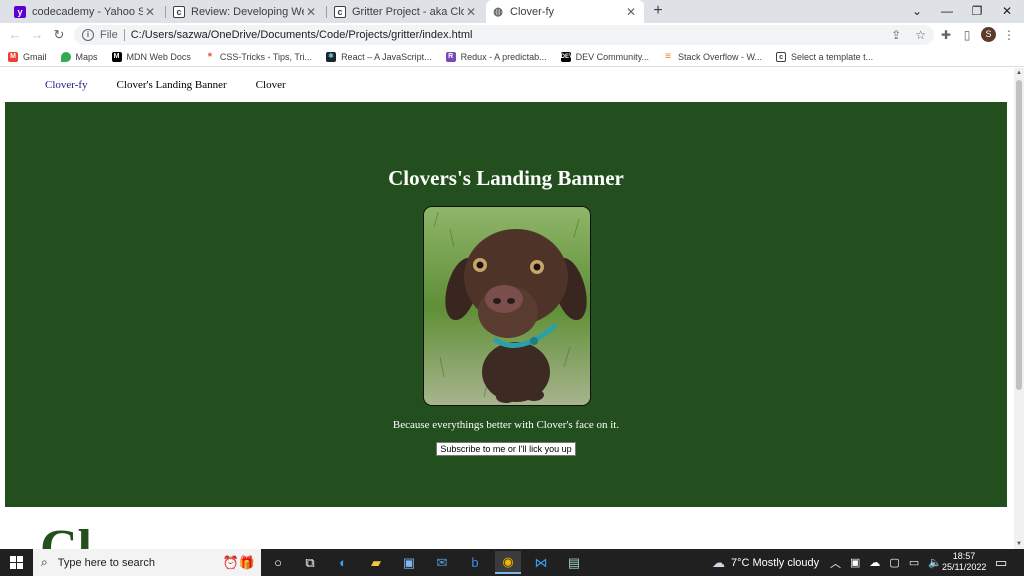  Describe the element at coordinates (964, 567) in the screenshot. I see `clock-date: 25/11/2022` at that location.